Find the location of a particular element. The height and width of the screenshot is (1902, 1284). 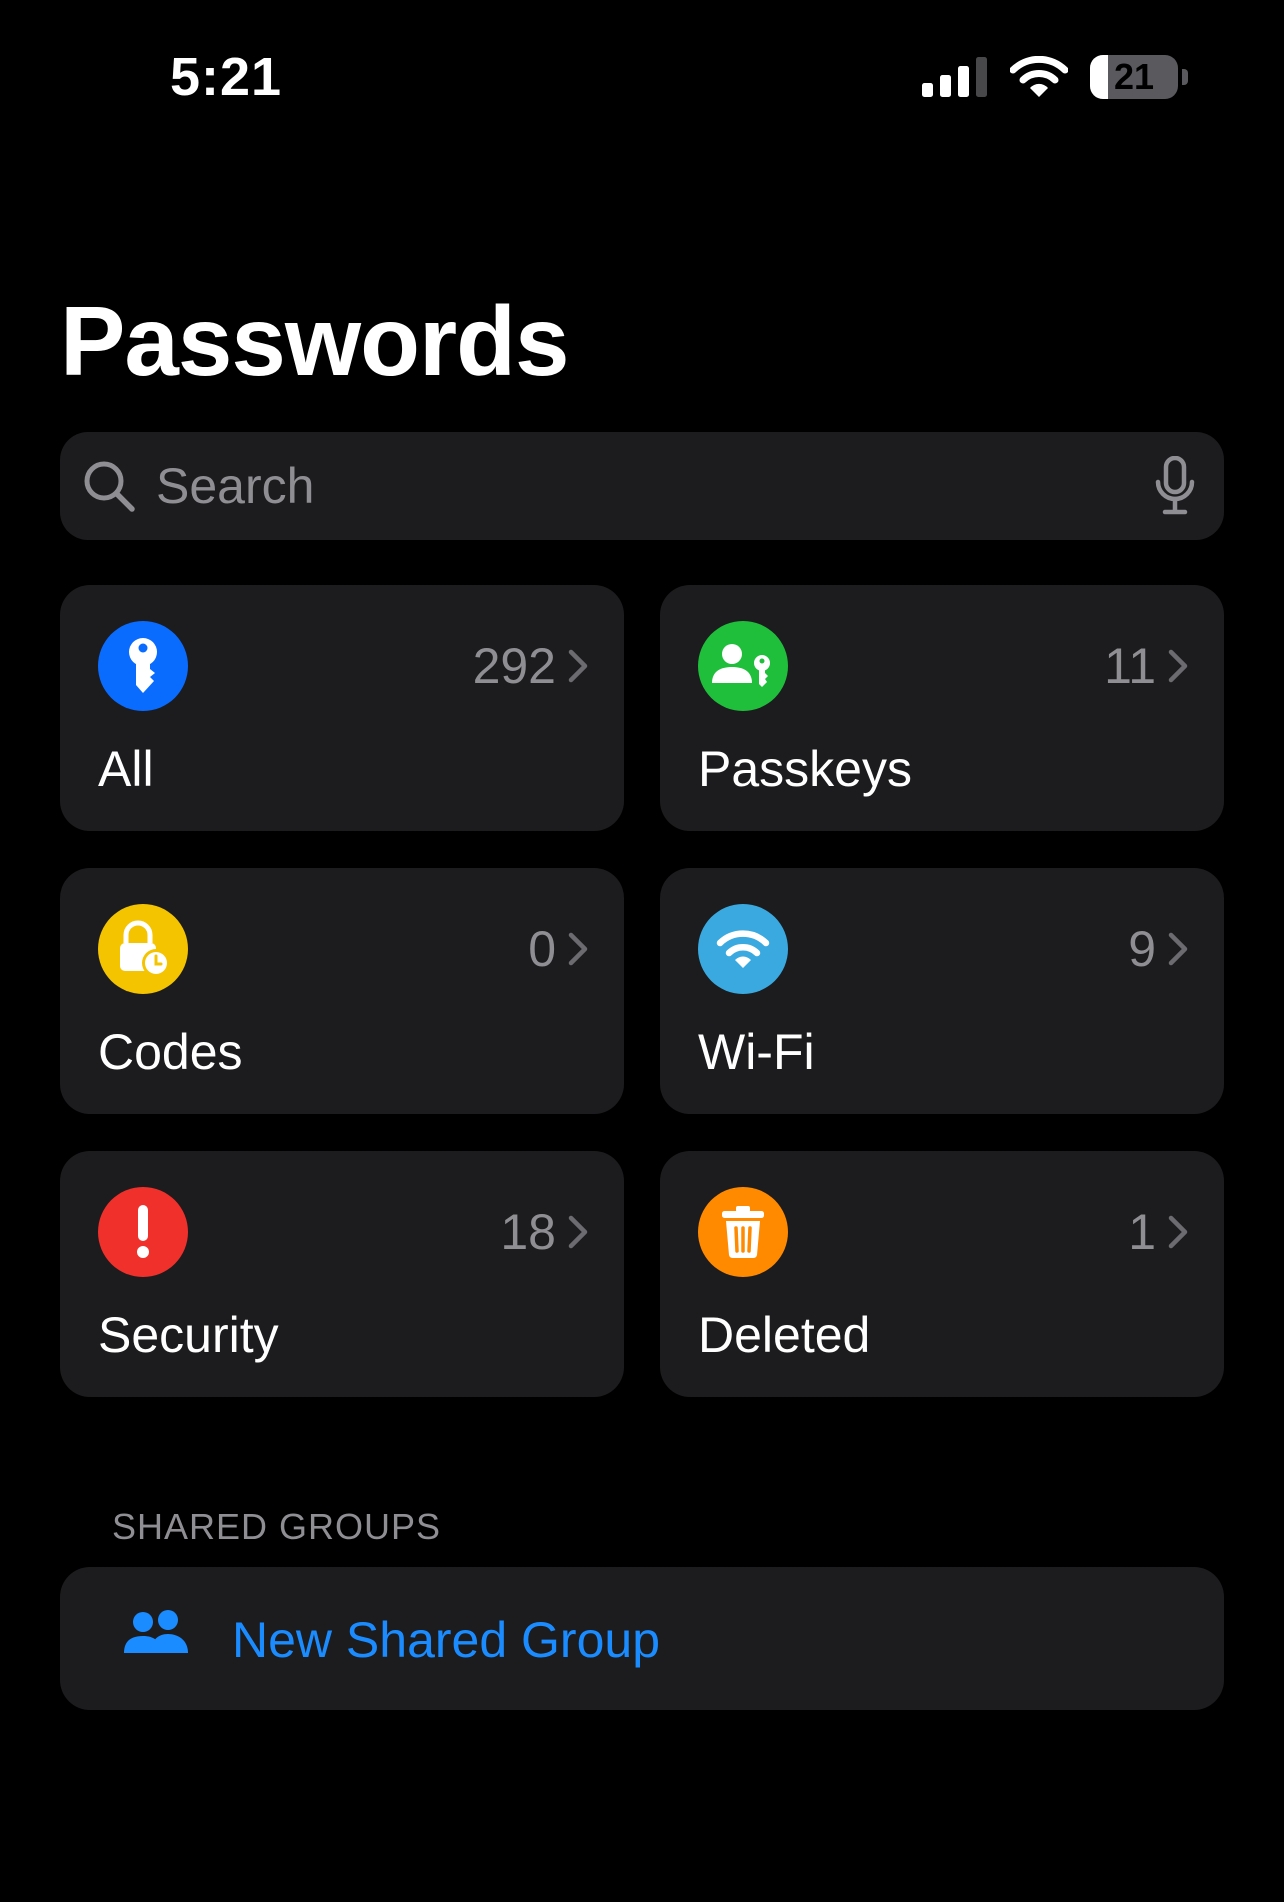

battery-level: 21 is located at coordinates (1134, 76).